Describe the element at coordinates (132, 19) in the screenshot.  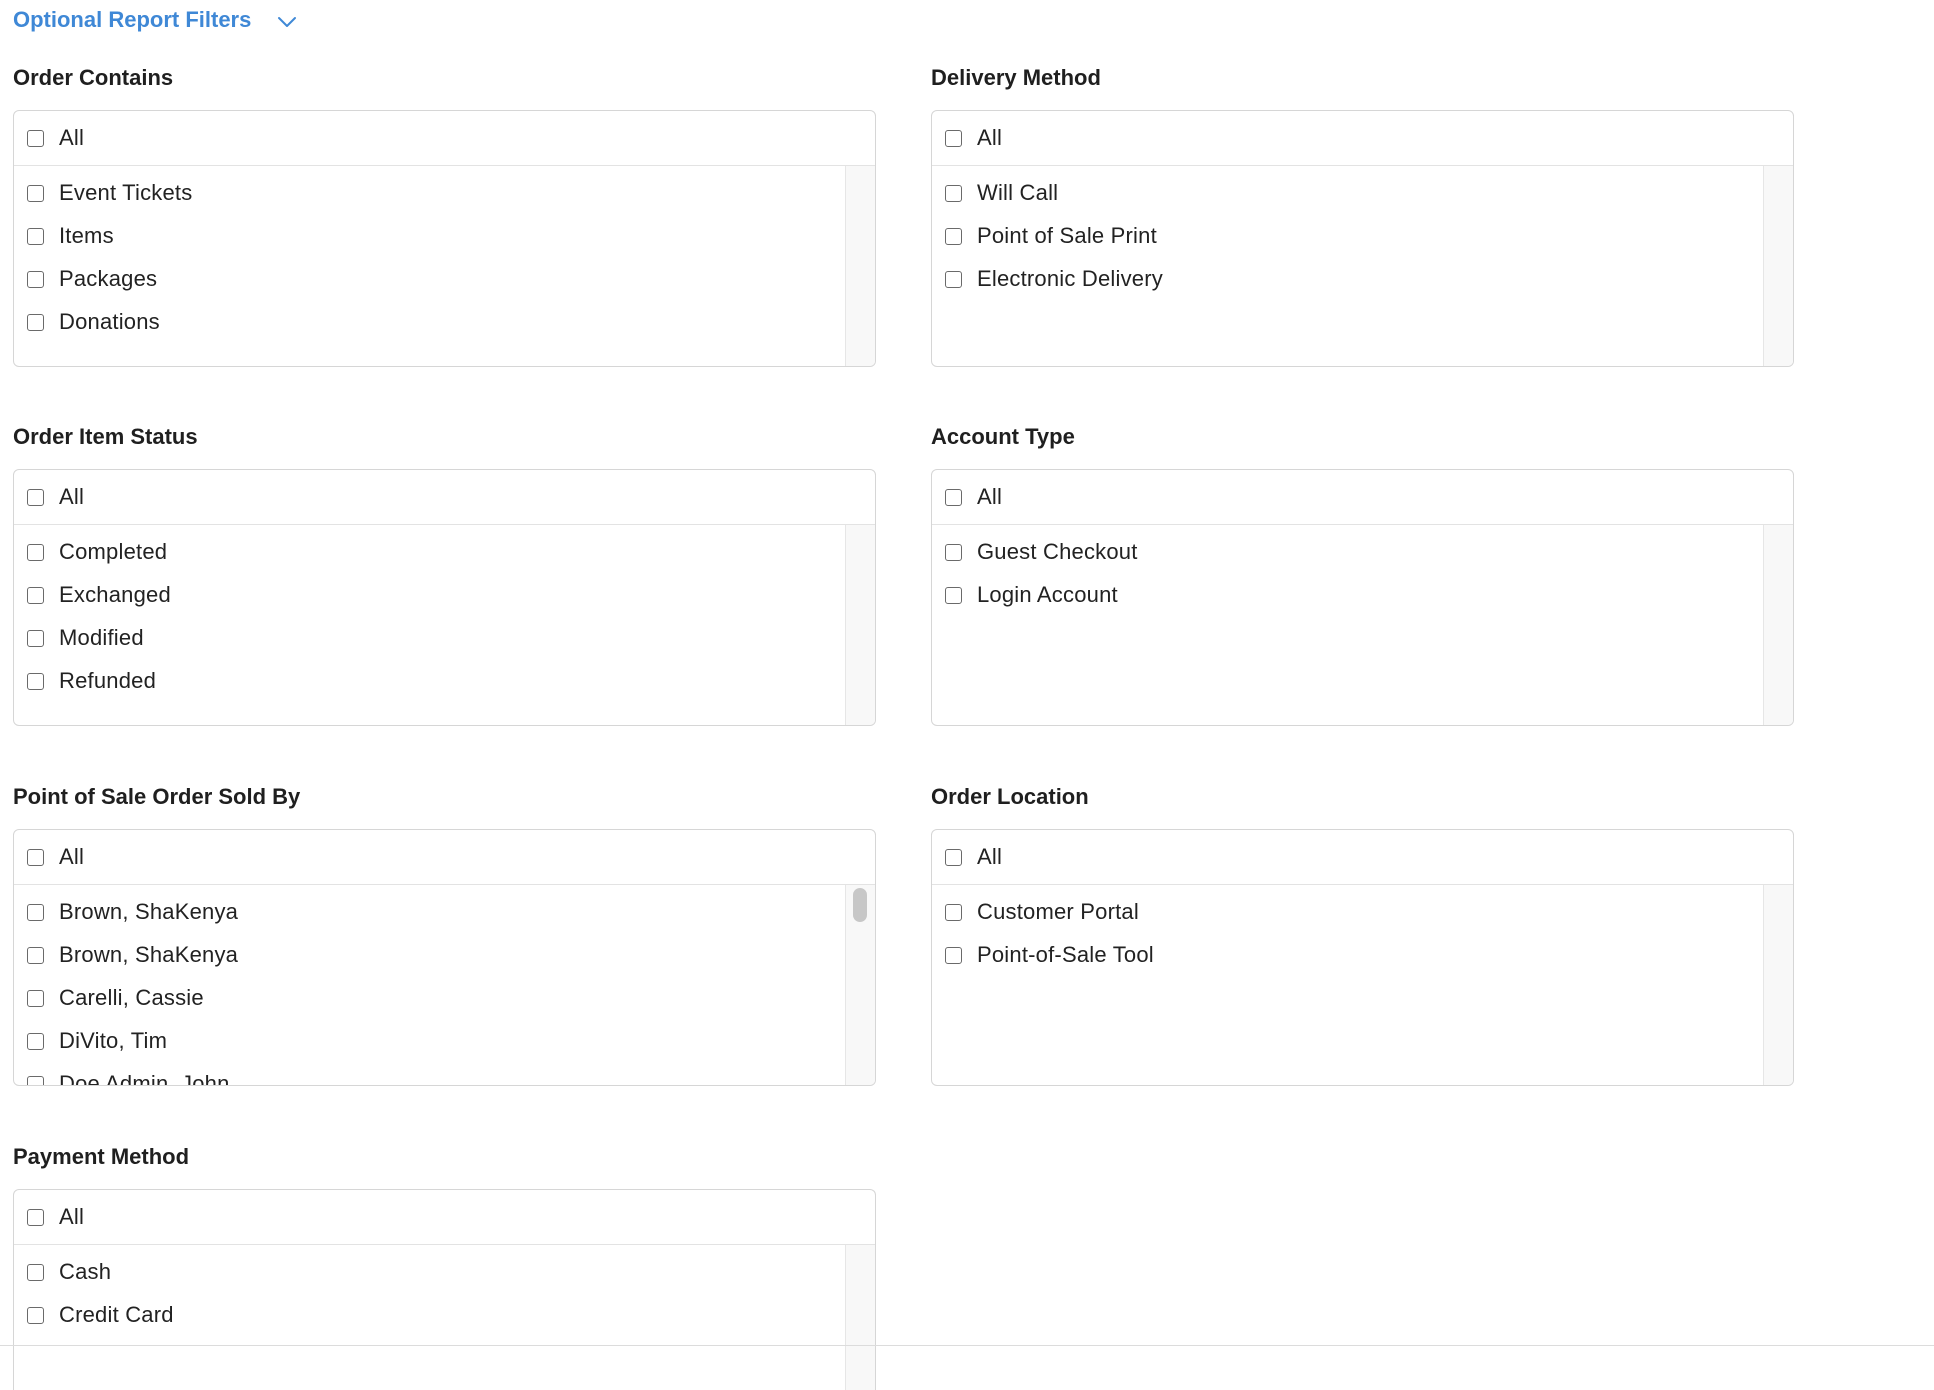
I see `optional-report-filters-title: Optional Report Filters` at that location.